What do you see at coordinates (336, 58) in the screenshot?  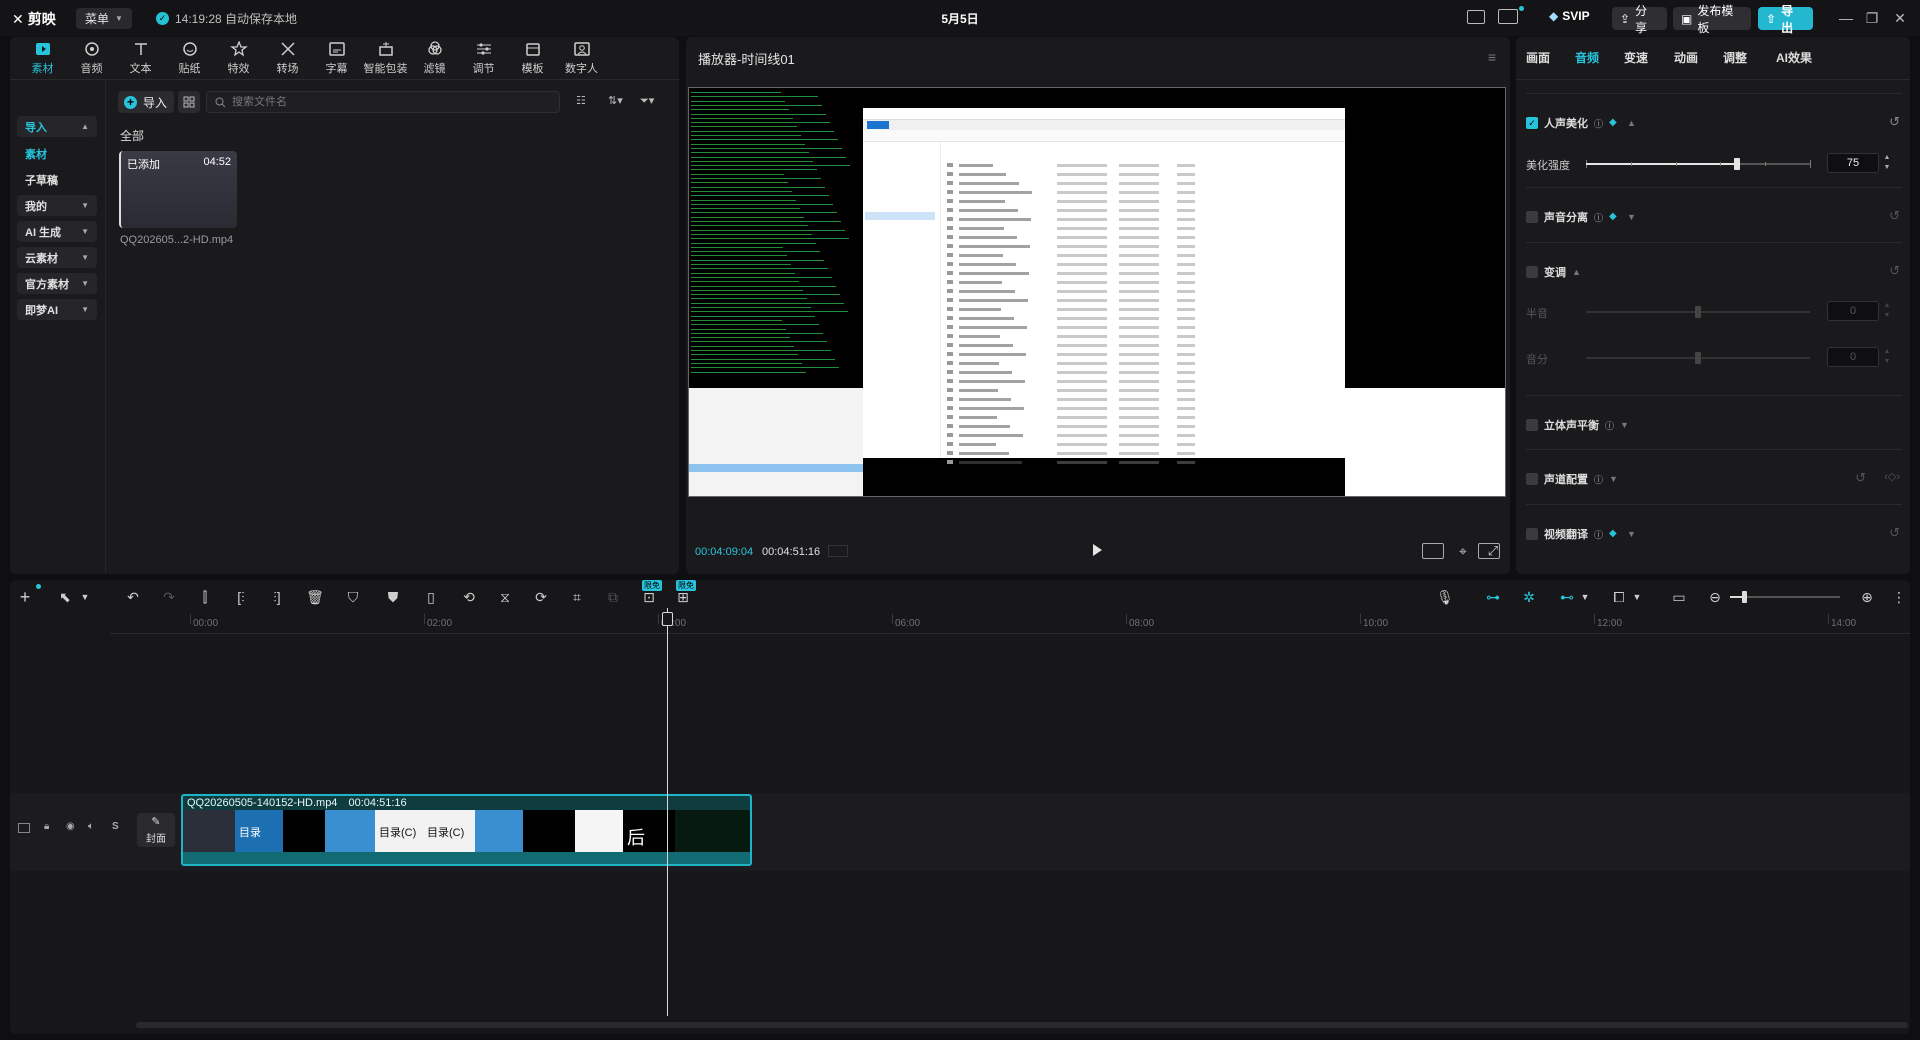 I see `tab-subtitle: 字幕` at bounding box center [336, 58].